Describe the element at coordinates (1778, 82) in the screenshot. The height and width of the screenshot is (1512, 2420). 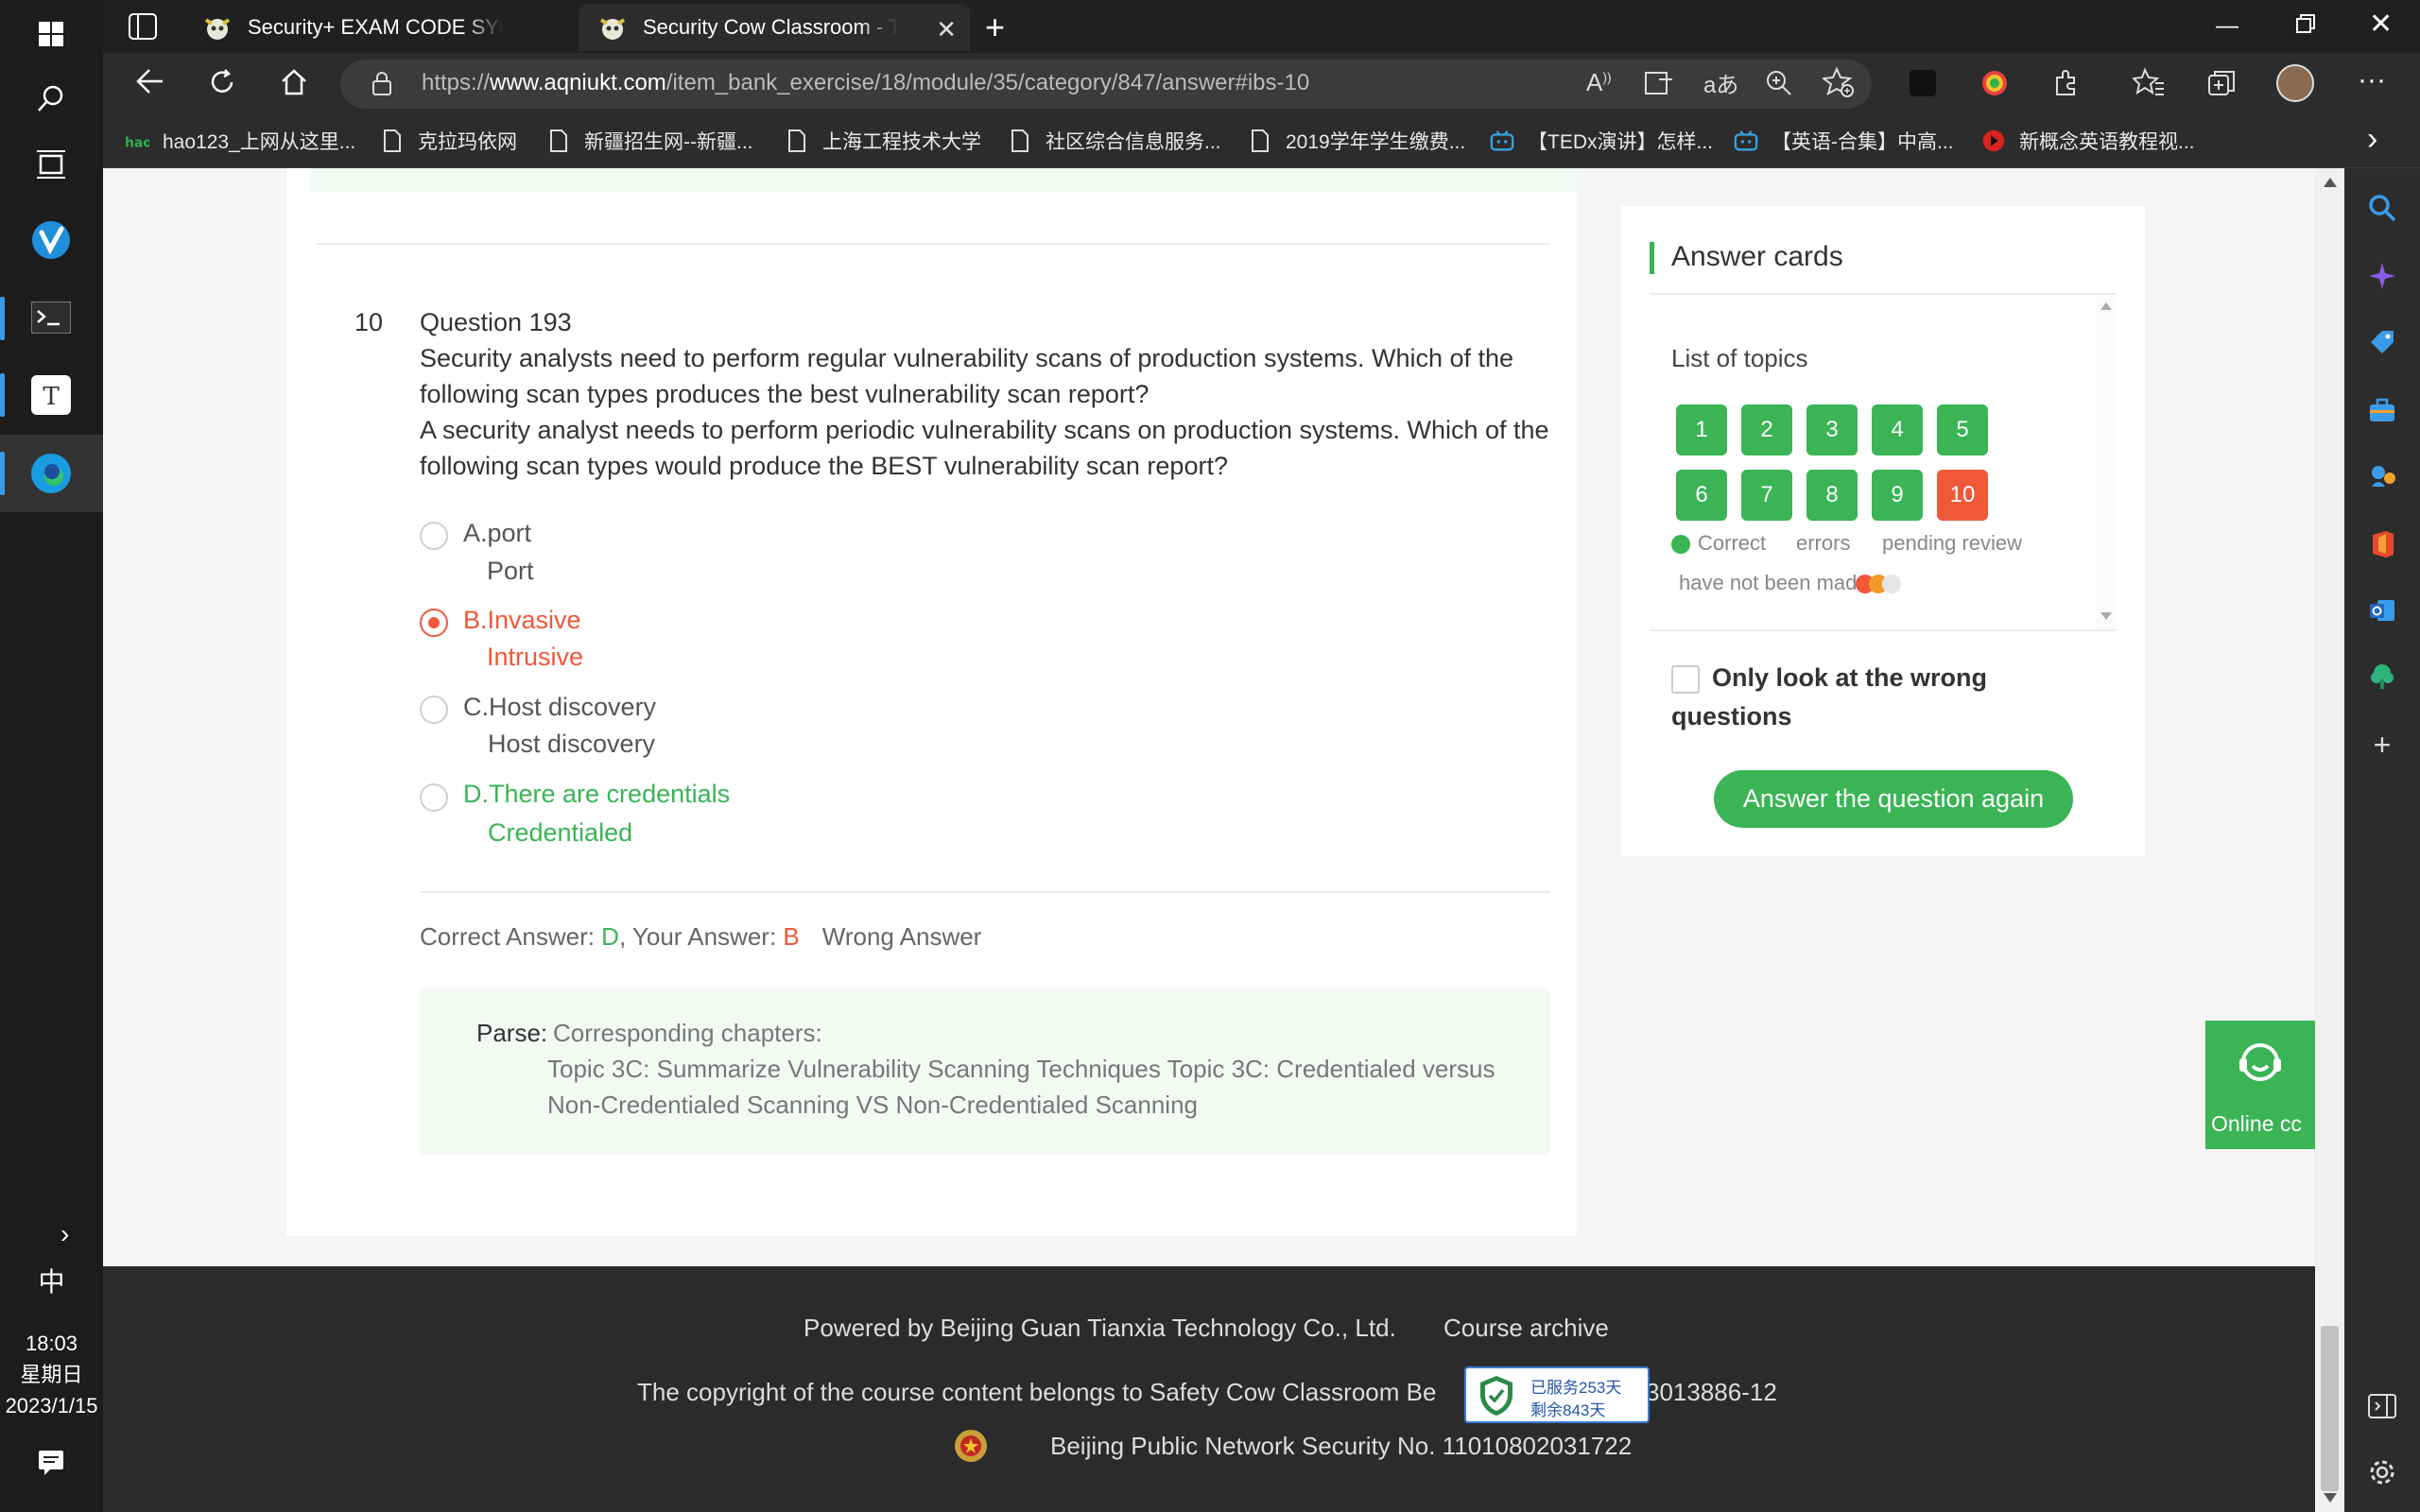
I see `zoom-icon` at that location.